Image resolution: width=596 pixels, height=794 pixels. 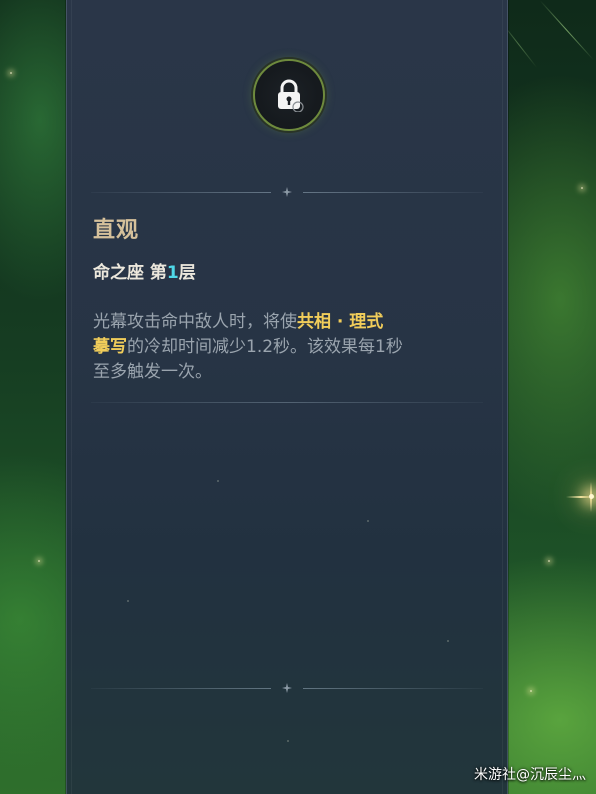 I want to click on level-prefix: 命之座 第, so click(x=130, y=273).